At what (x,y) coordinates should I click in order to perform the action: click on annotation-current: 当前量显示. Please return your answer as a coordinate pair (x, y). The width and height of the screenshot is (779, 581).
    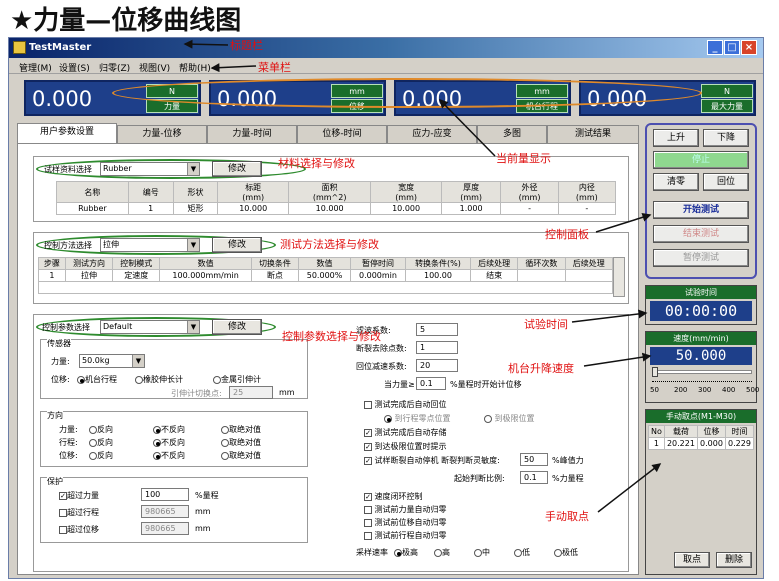
    Looking at the image, I should click on (523, 158).